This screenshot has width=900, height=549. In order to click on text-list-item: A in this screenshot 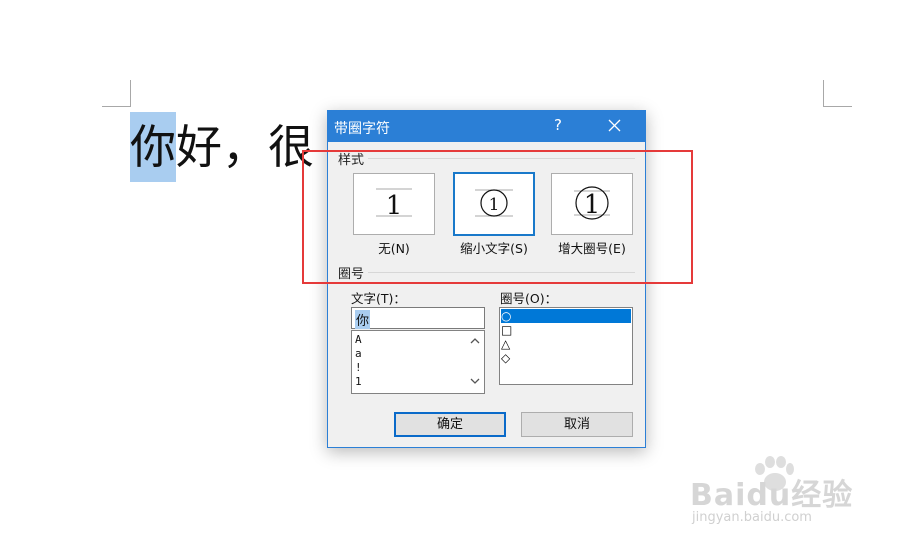, I will do `click(358, 340)`.